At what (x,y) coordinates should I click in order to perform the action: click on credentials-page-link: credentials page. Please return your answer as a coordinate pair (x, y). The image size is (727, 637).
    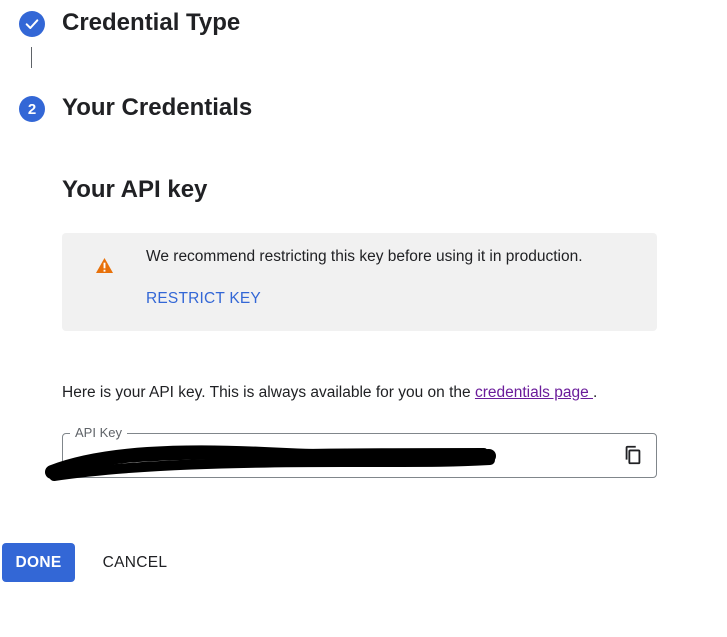
    Looking at the image, I should click on (534, 392).